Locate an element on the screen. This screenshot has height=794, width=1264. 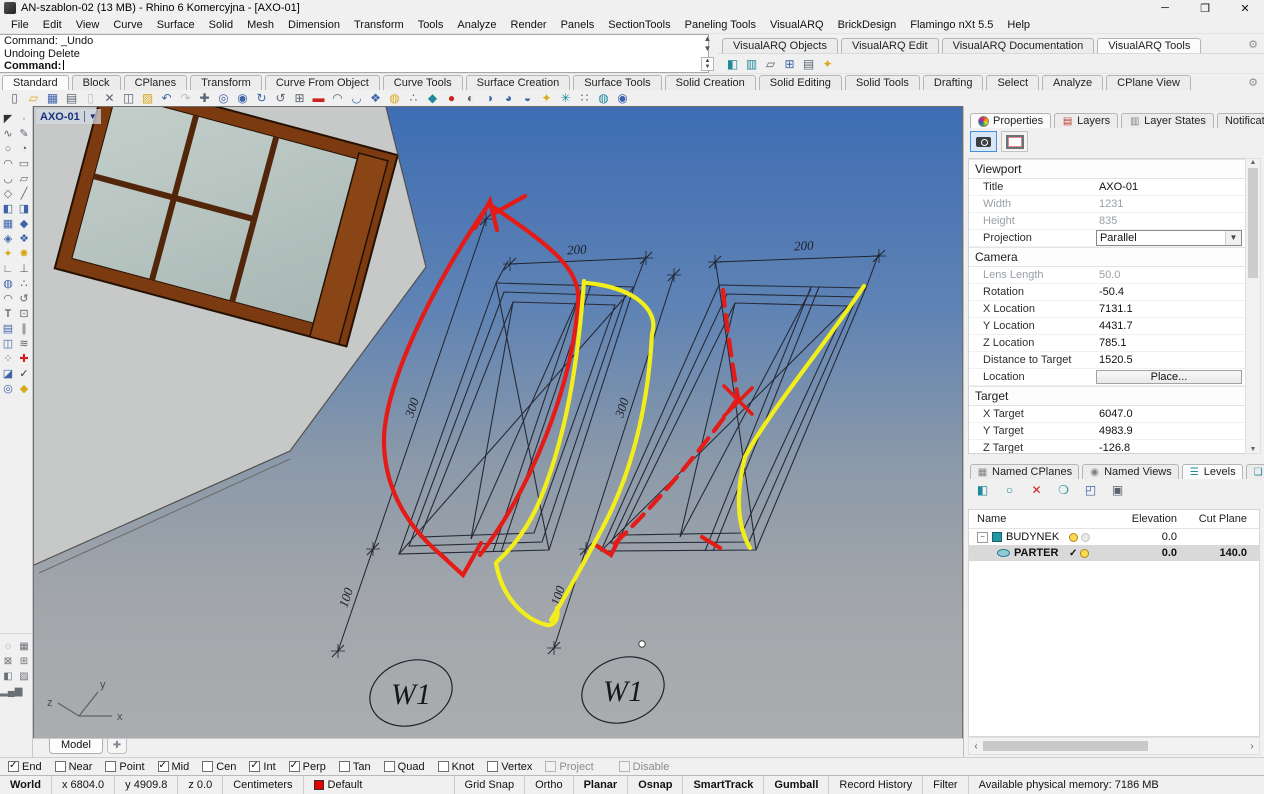
toolbar-icon: ▨ is located at coordinates (147, 98).